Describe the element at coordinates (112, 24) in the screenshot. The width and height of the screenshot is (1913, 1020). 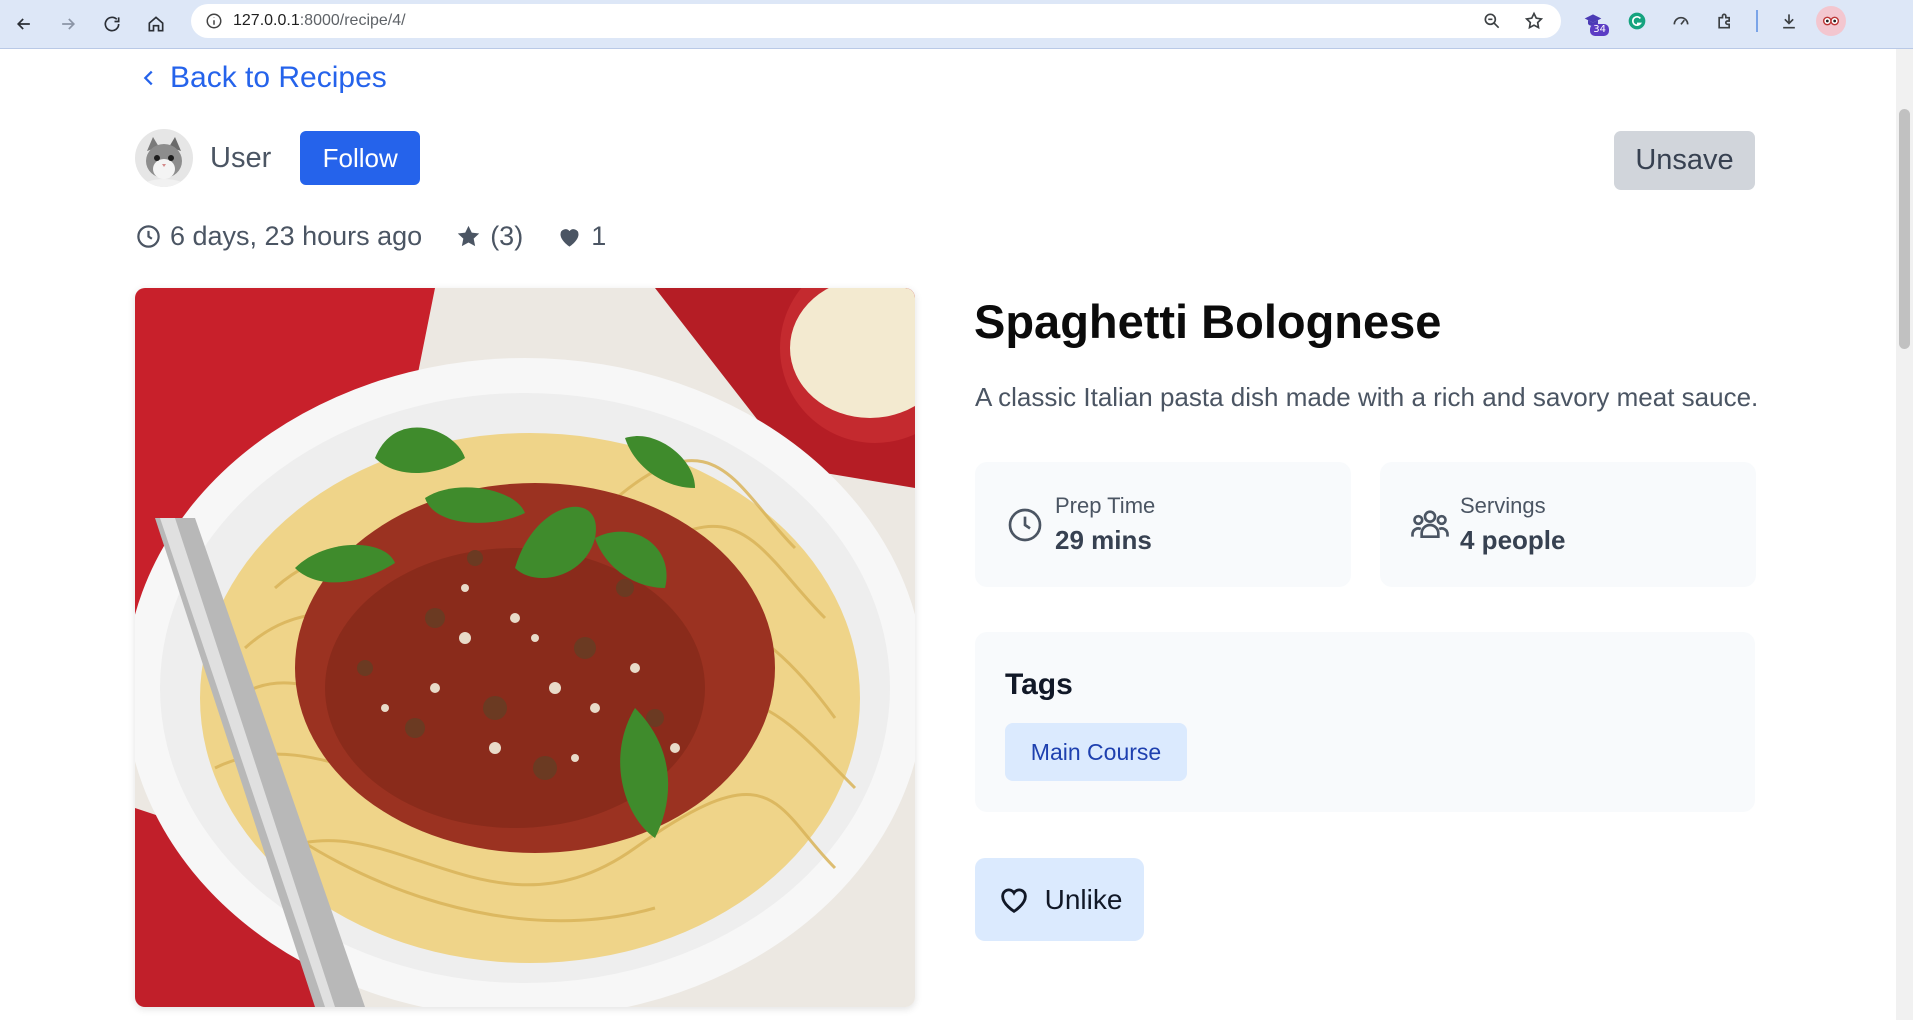
I see `reload-icon` at that location.